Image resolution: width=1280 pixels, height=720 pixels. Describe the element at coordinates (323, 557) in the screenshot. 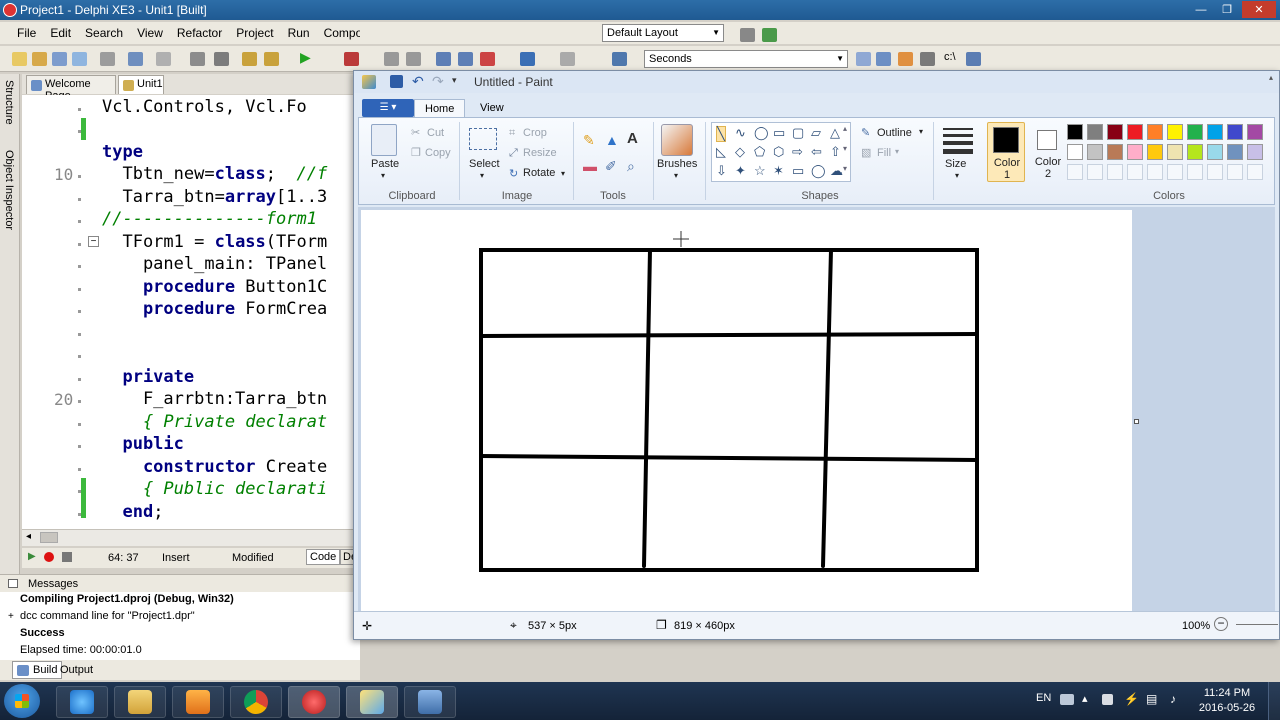

I see `tab-code: Code` at that location.